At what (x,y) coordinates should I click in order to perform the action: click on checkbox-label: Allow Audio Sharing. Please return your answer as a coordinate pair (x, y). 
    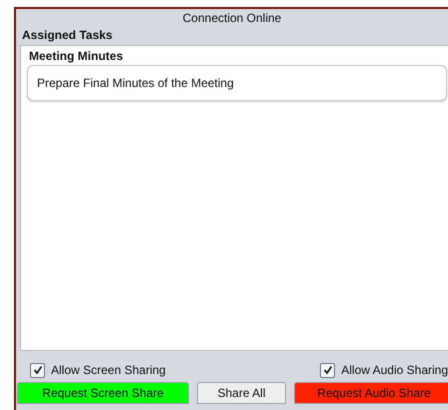
    Looking at the image, I should click on (394, 370).